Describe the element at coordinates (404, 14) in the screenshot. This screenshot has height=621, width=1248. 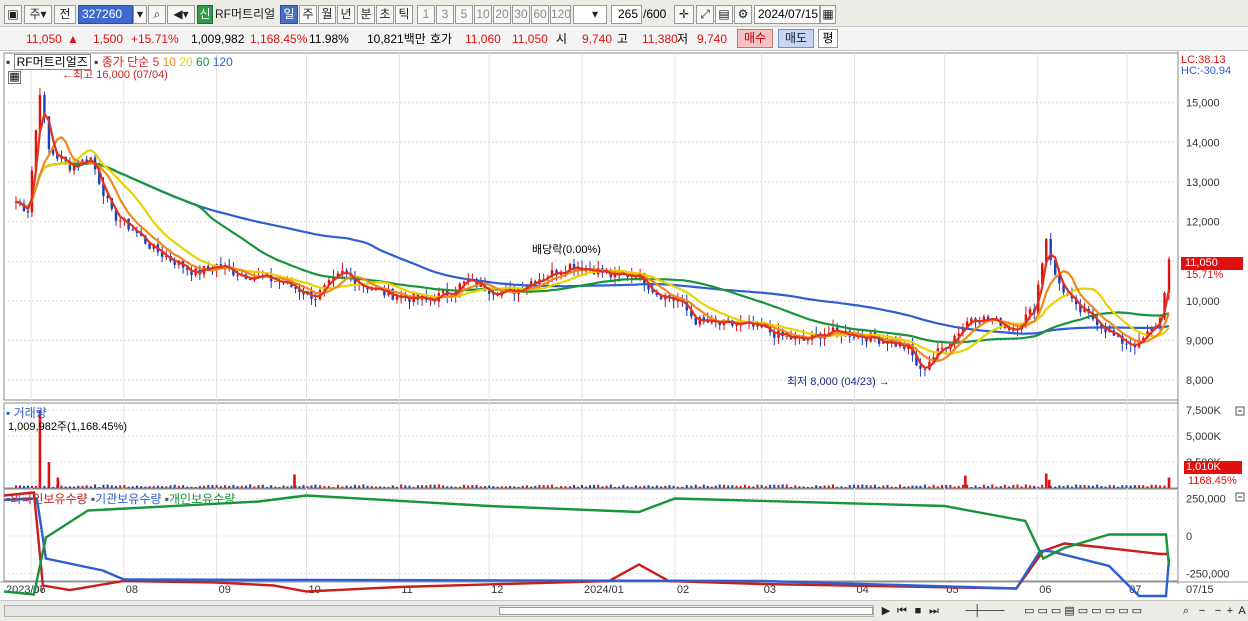
I see `period-tick: 틱` at that location.